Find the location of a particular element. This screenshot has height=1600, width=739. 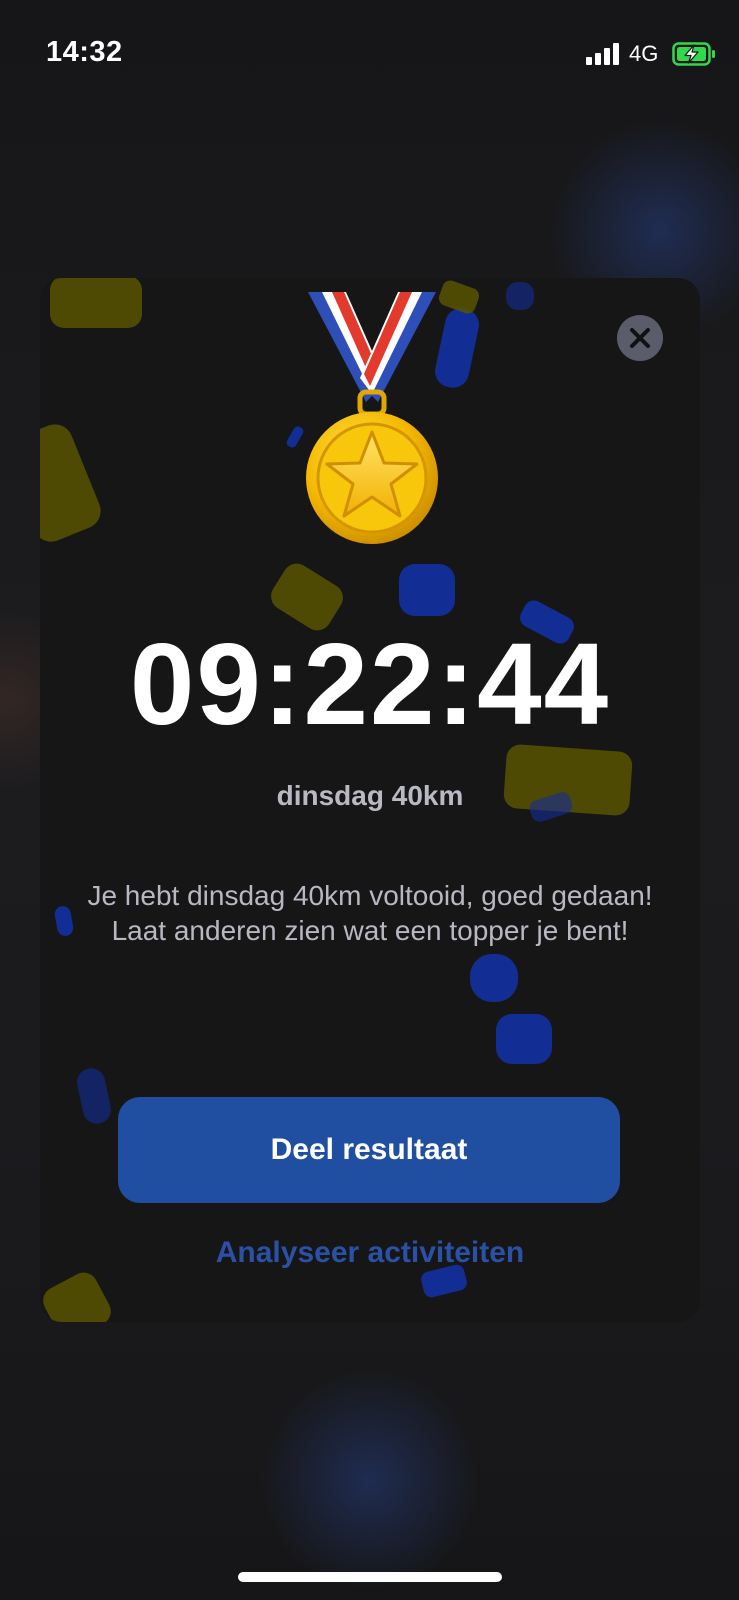

close-button is located at coordinates (640, 338).